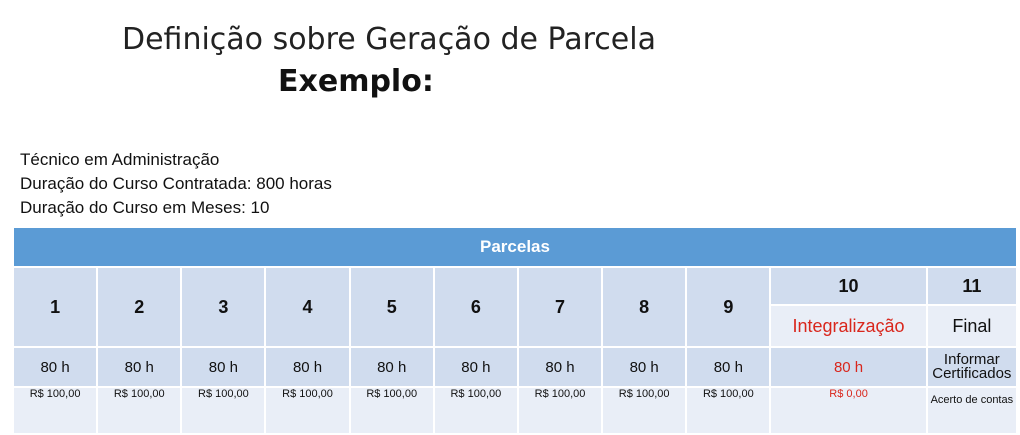 The width and height of the screenshot is (1020, 435). Describe the element at coordinates (356, 81) in the screenshot. I see `slide-subtitle: Exemplo:` at that location.